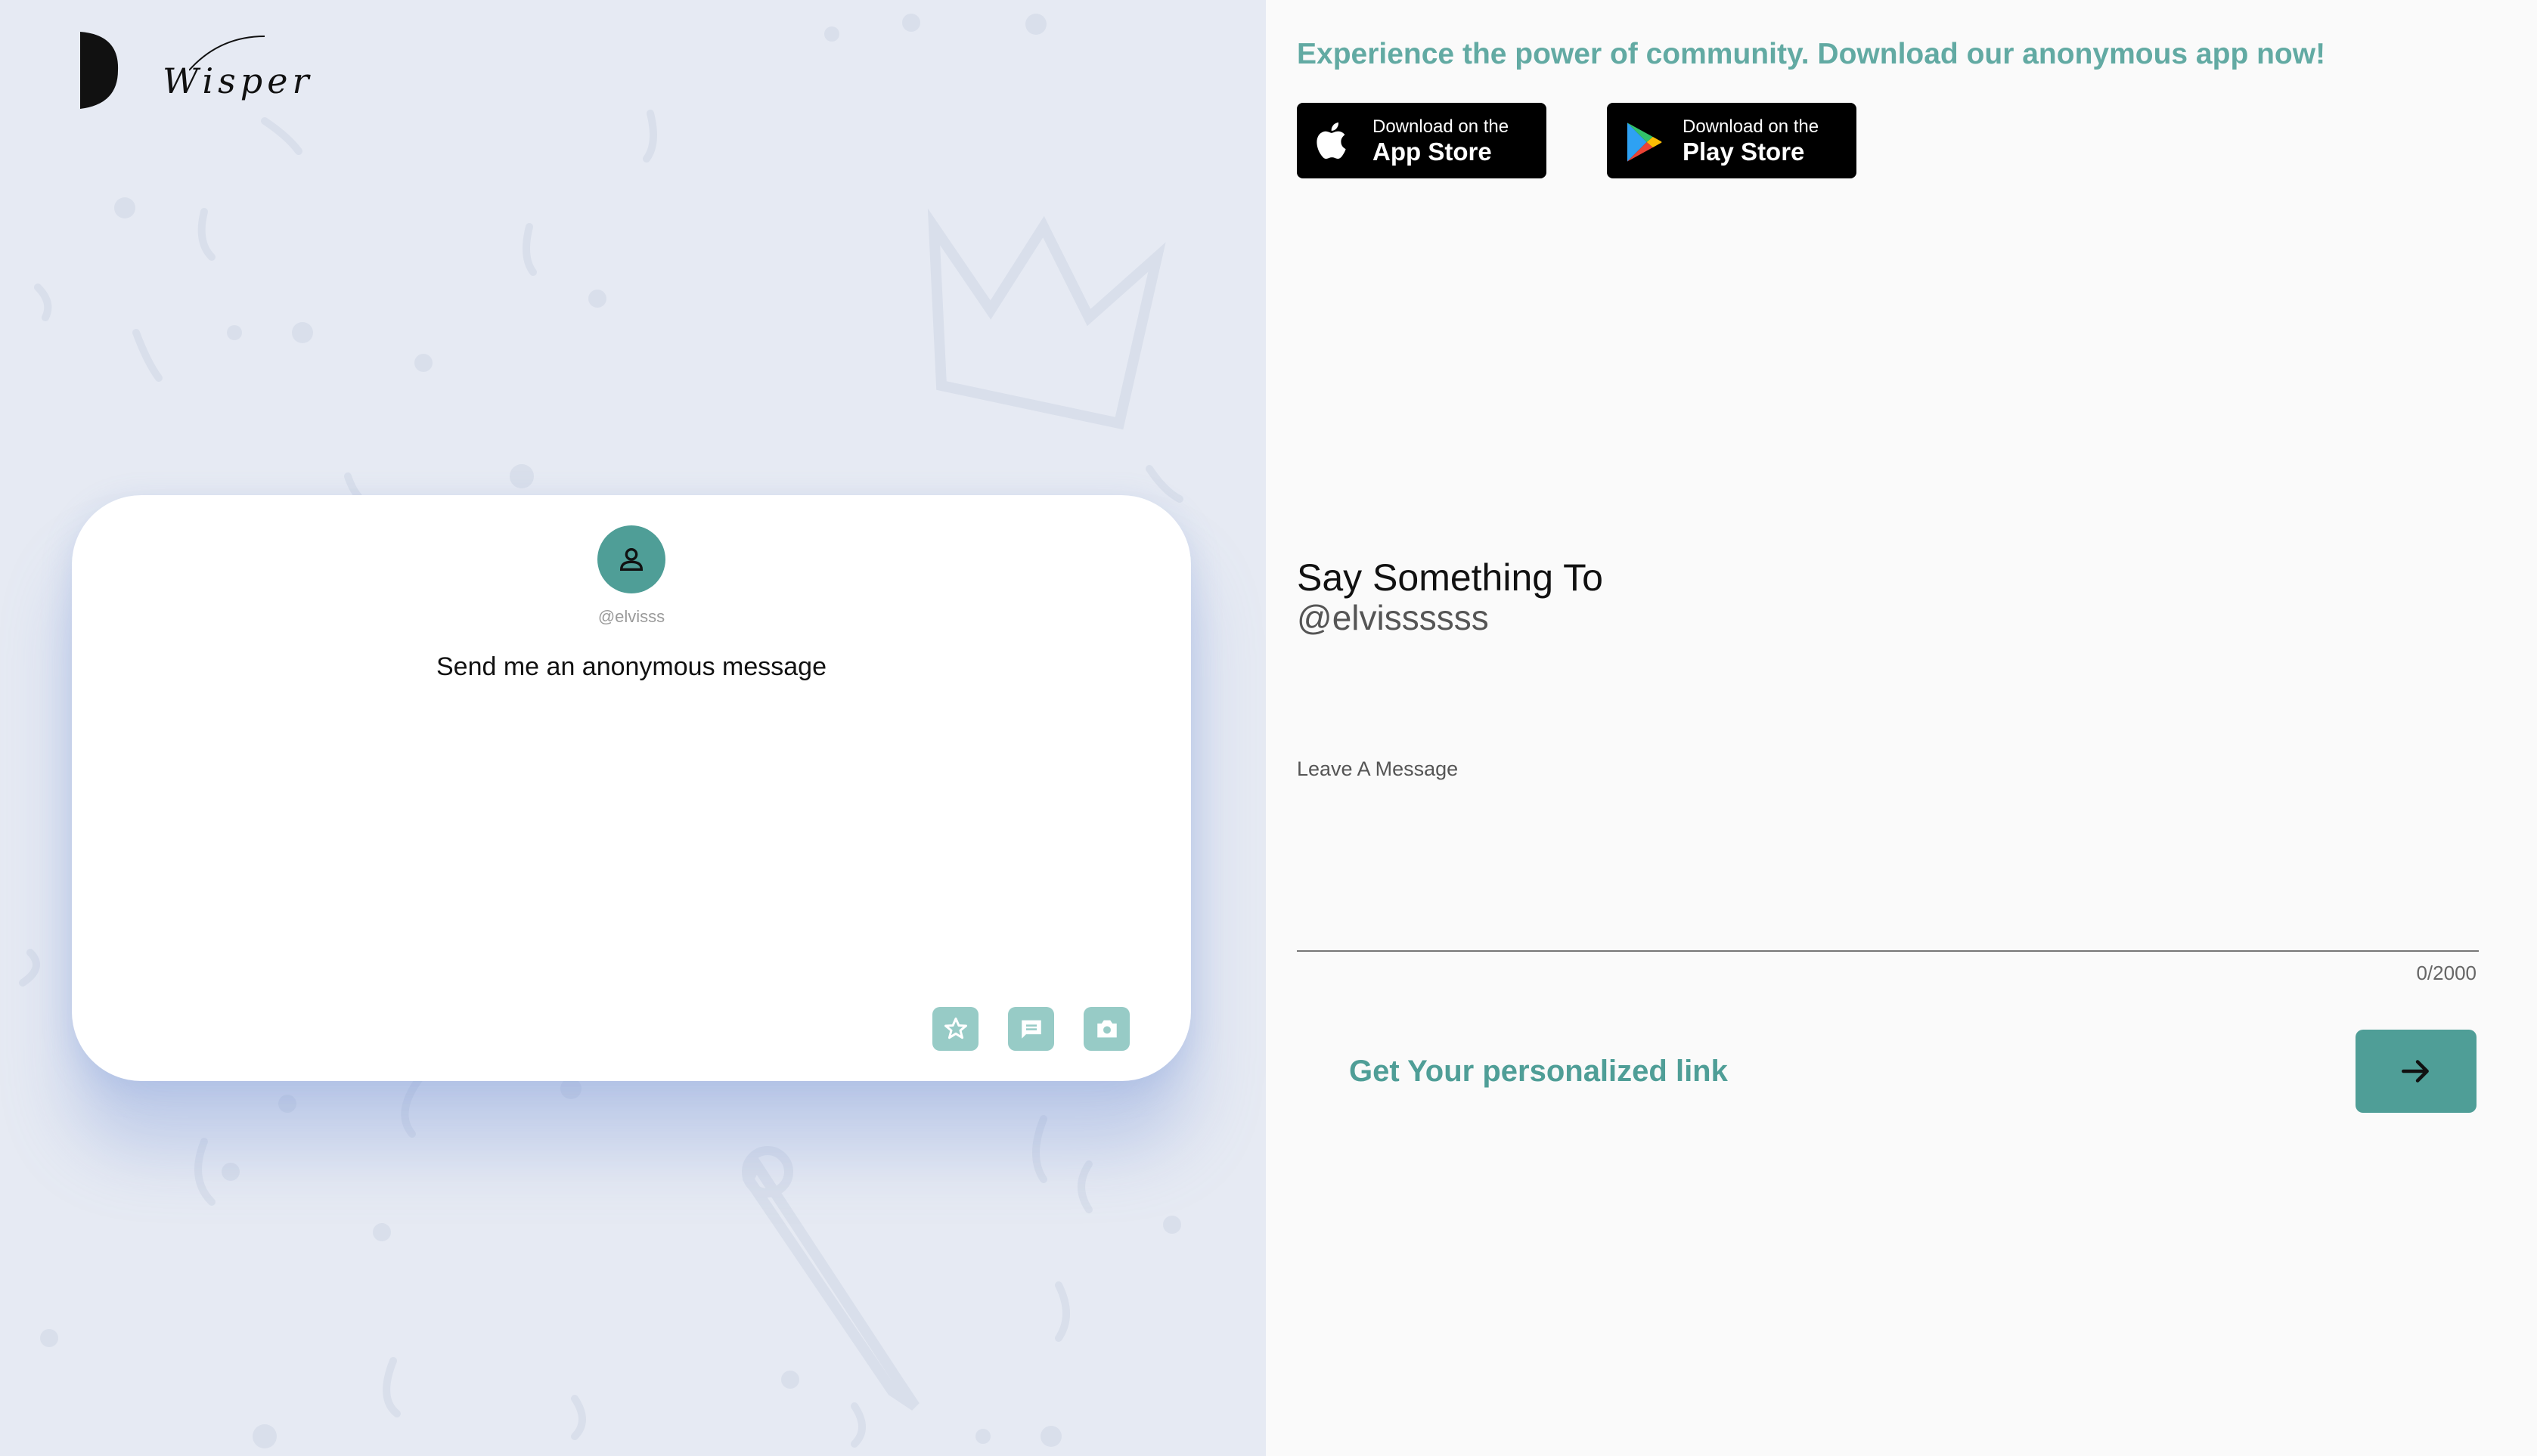 This screenshot has width=2537, height=1456. I want to click on camera-icon, so click(1106, 1029).